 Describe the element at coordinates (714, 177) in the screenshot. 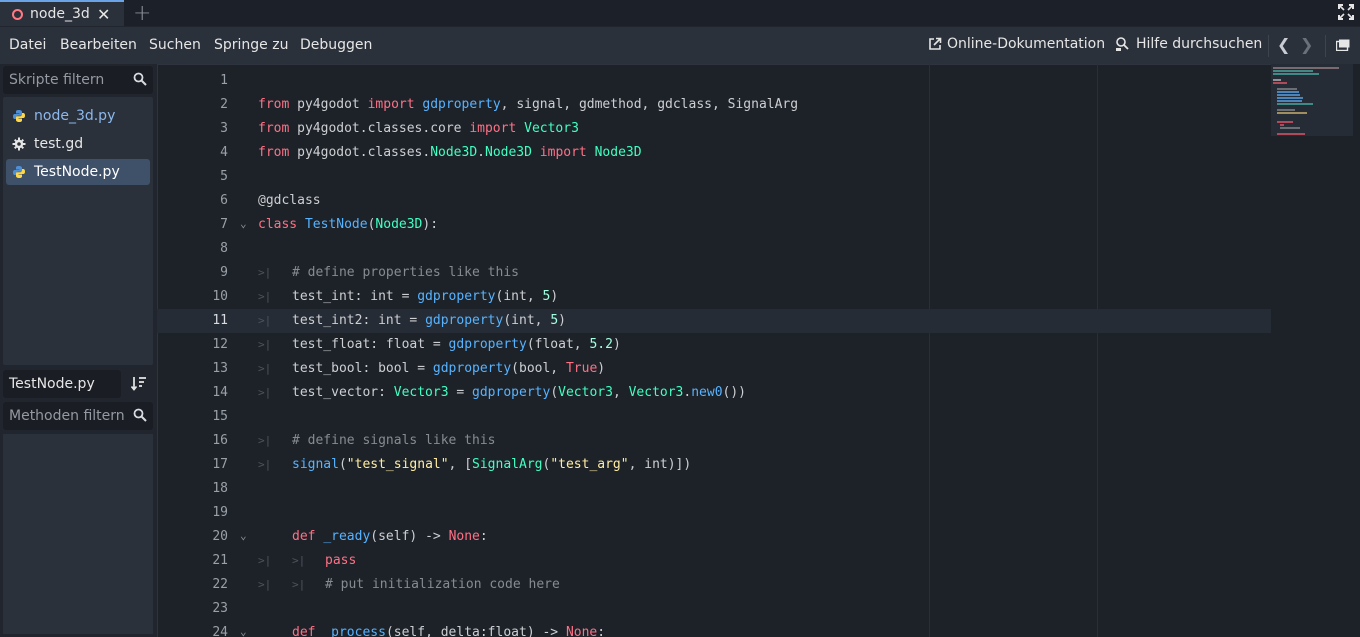

I see `code-line: 5` at that location.